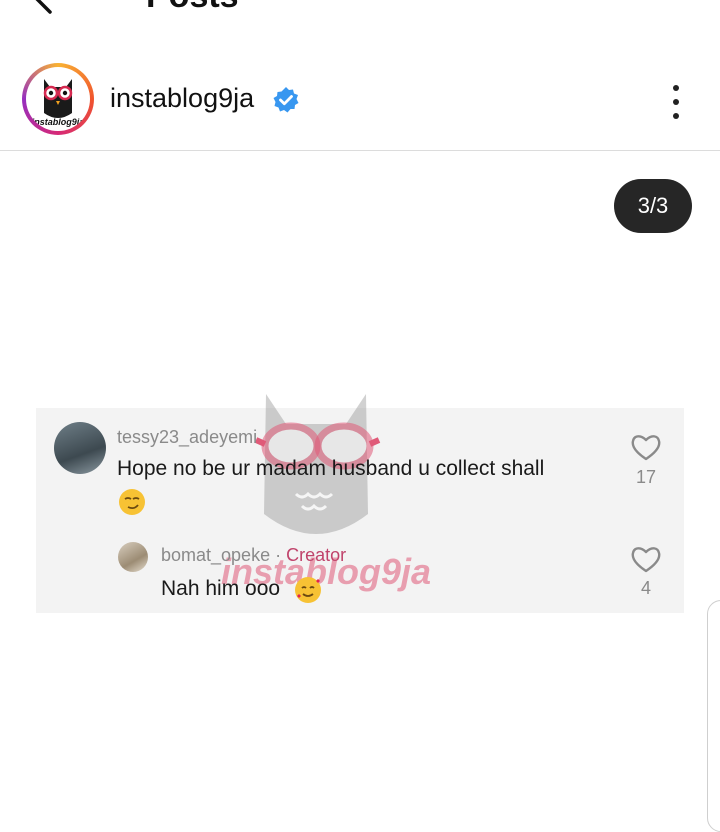  Describe the element at coordinates (58, 103) in the screenshot. I see `owl-logo-icon: instablog9ja` at that location.